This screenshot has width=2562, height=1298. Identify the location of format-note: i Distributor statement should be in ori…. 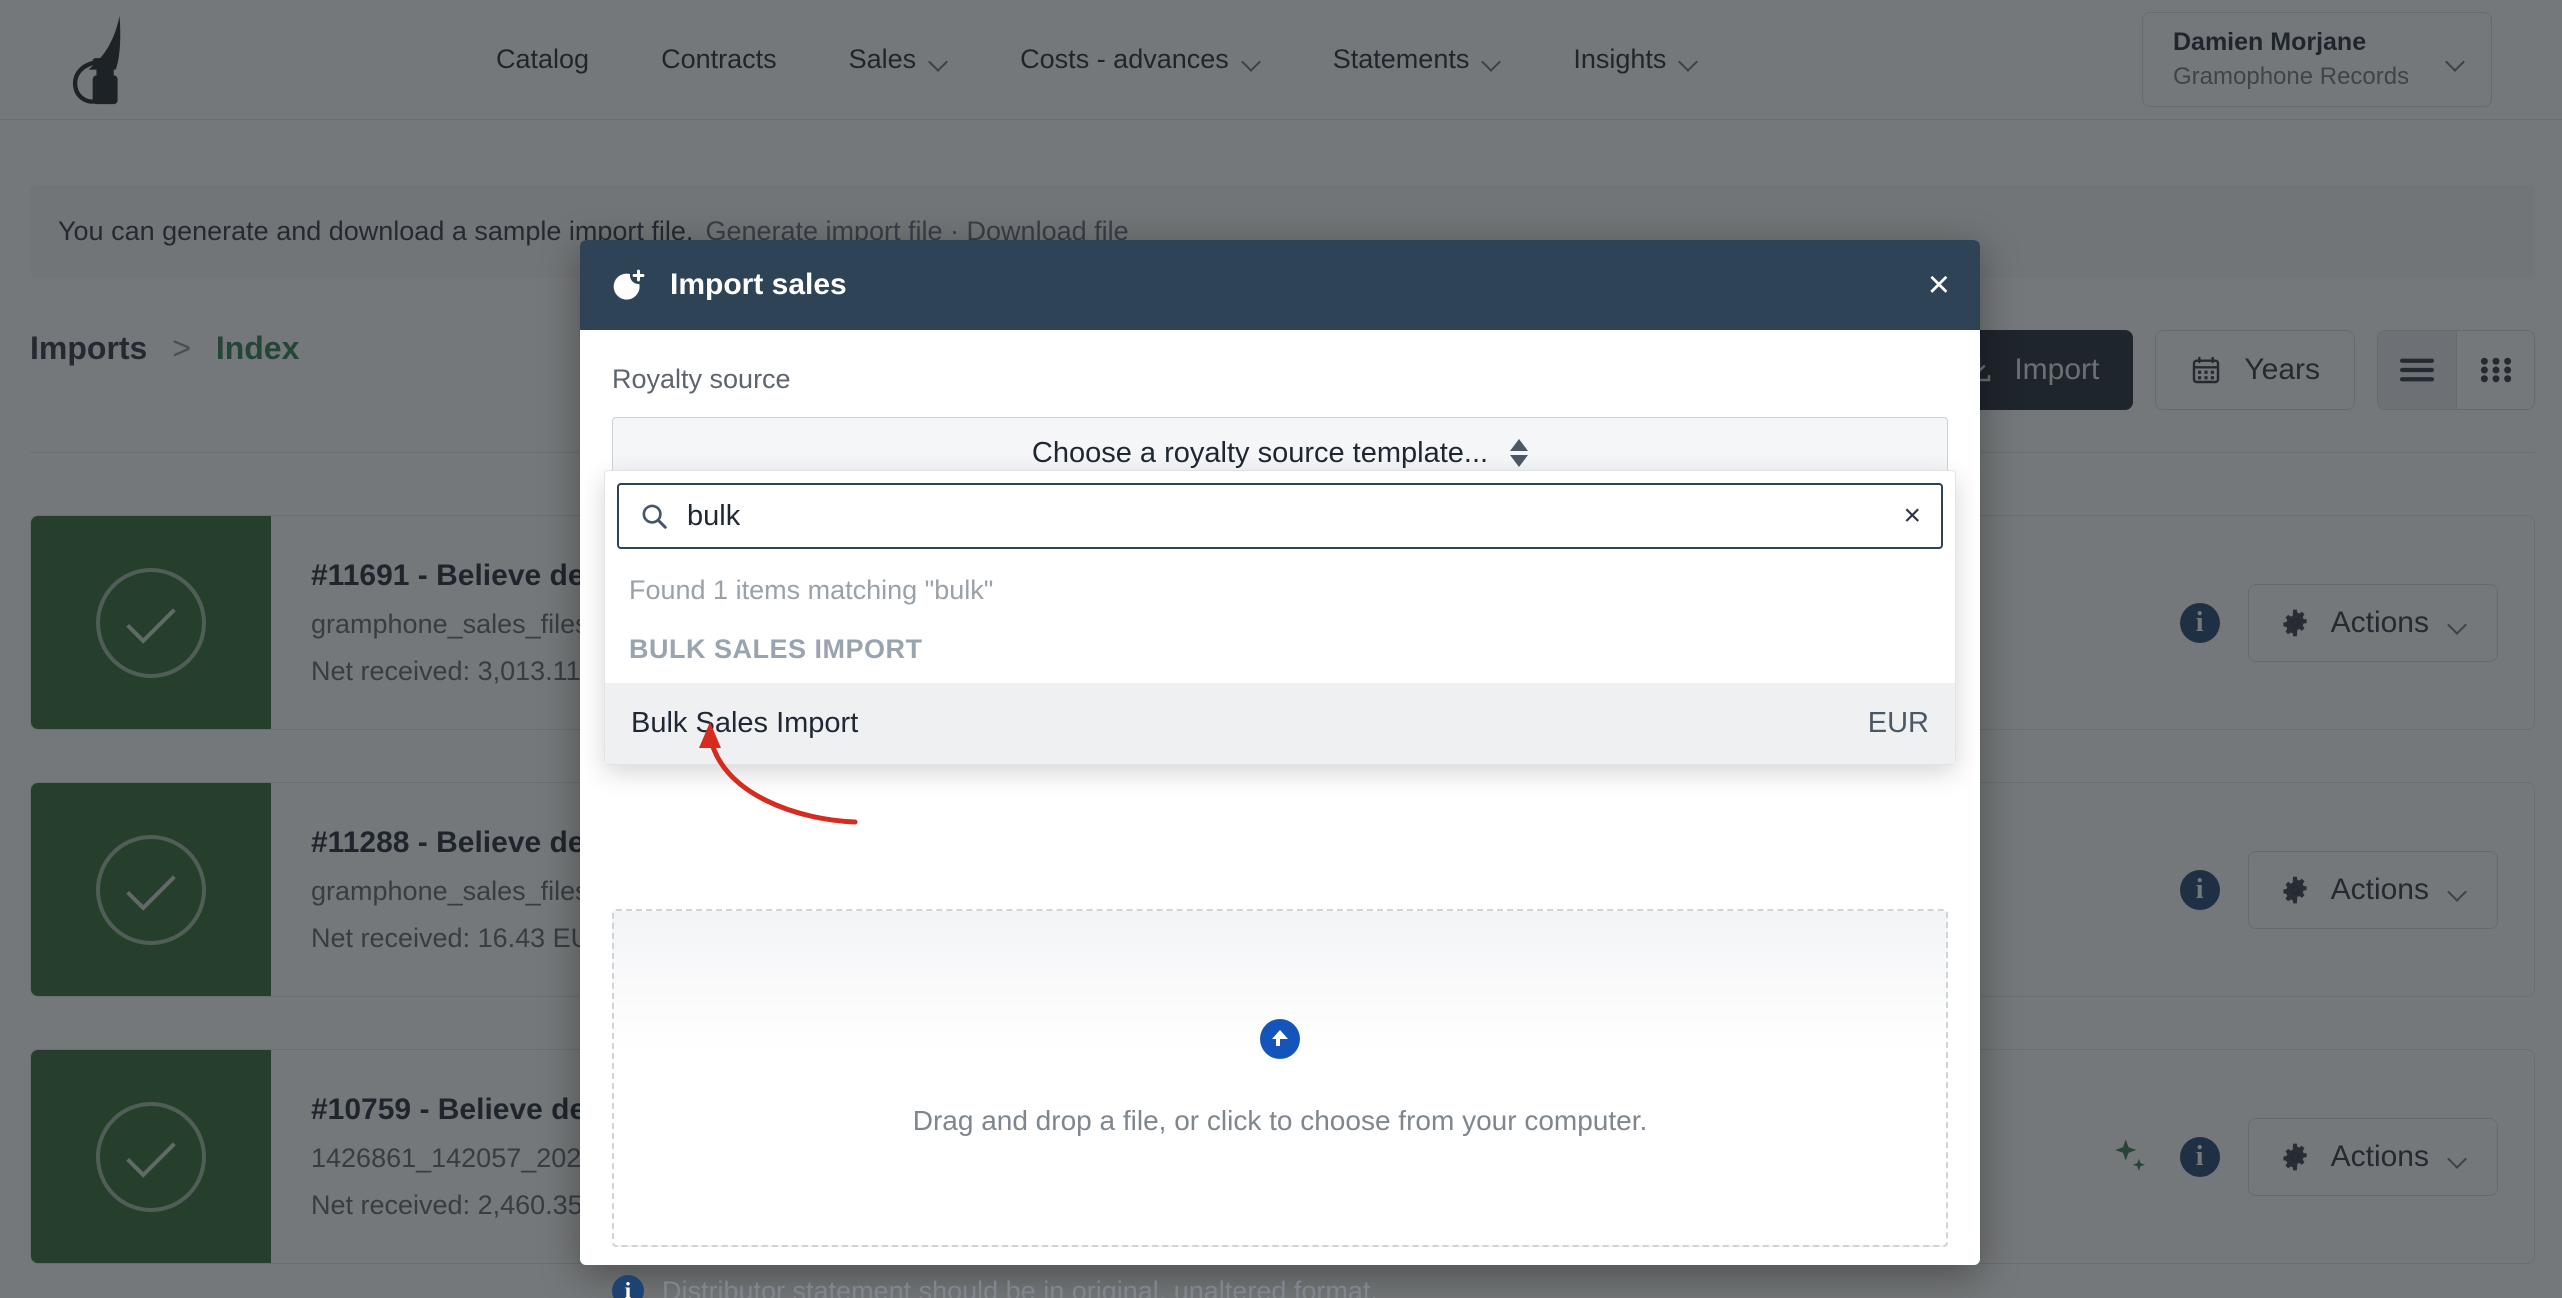
(1280, 1272).